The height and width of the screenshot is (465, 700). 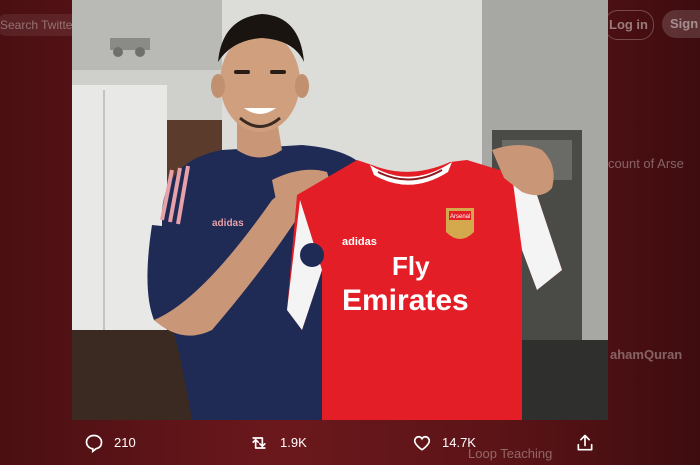 I want to click on retweet-count: 1.9K, so click(x=293, y=442).